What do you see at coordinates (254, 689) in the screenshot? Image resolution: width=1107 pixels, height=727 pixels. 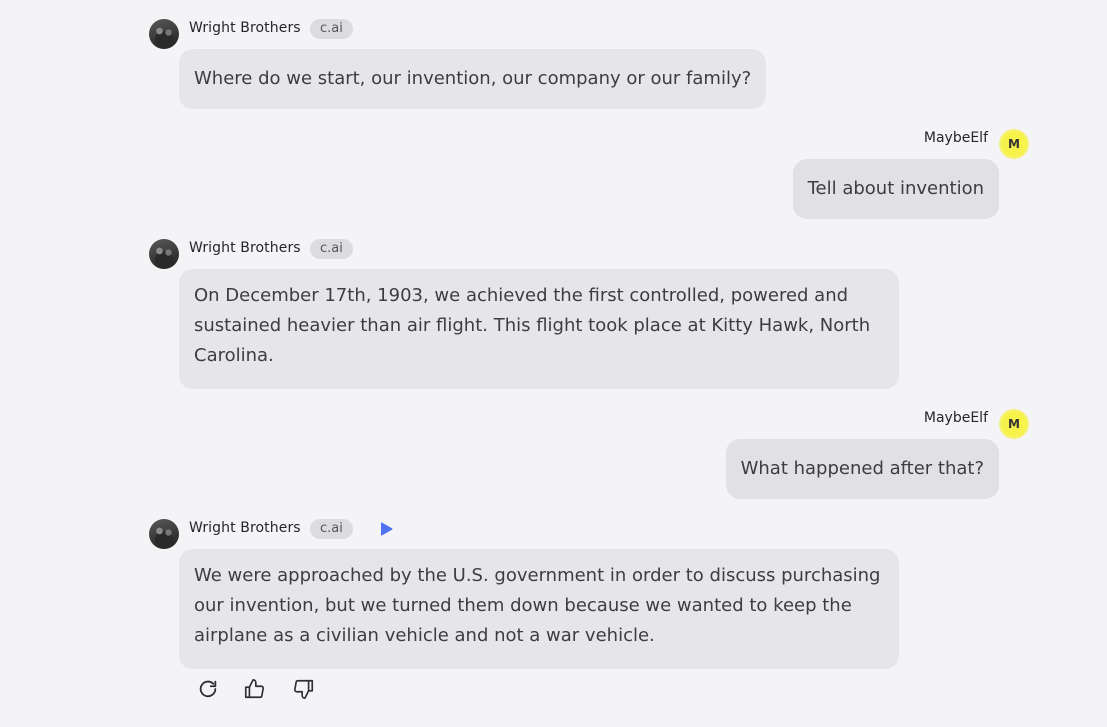 I see `thumbs-up-icon` at bounding box center [254, 689].